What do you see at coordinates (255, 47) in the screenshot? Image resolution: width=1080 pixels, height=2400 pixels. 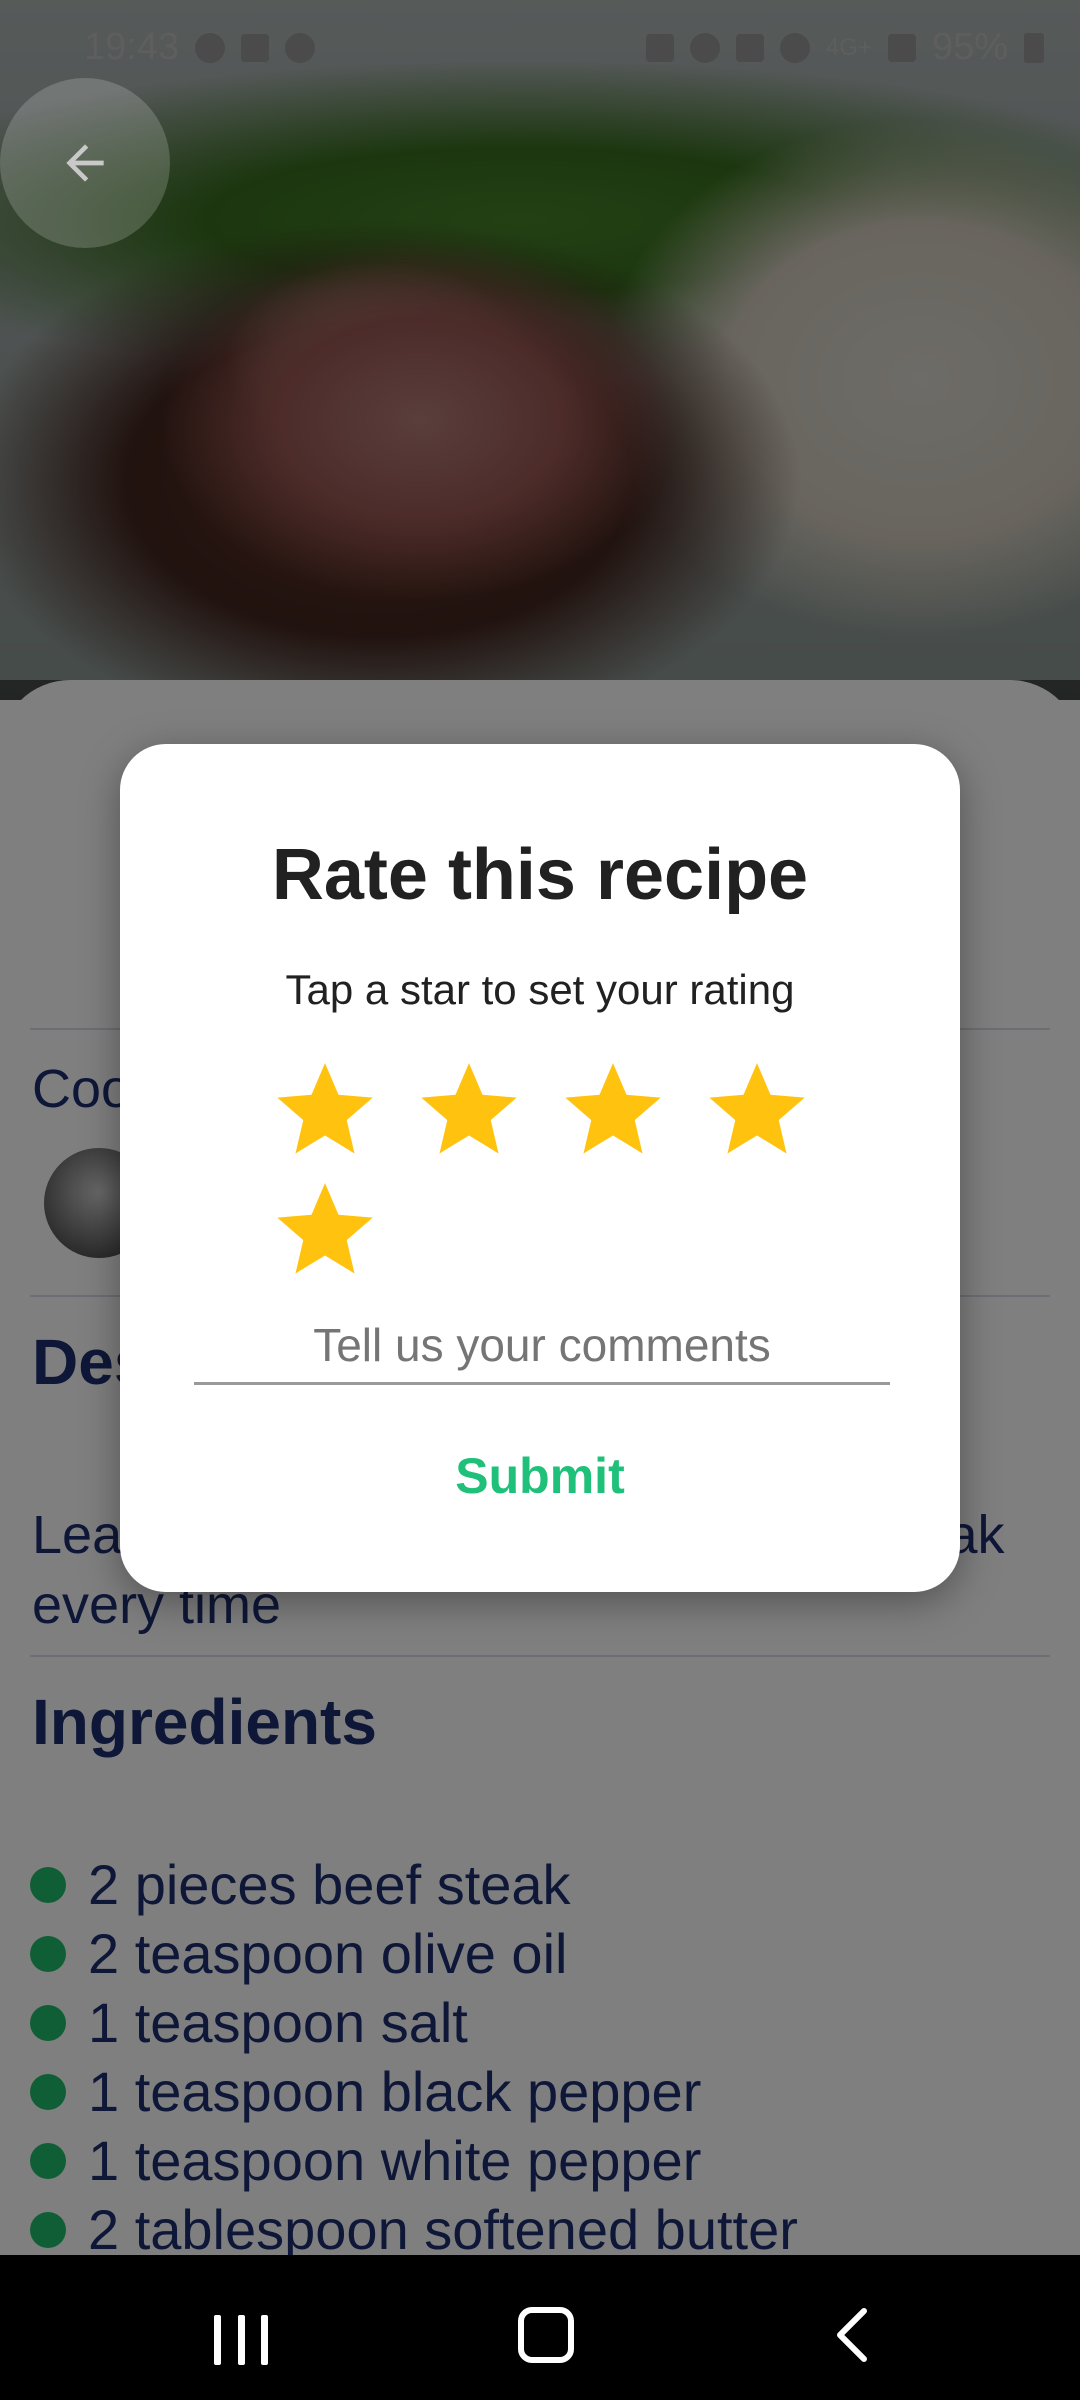 I see `gallery-icon` at bounding box center [255, 47].